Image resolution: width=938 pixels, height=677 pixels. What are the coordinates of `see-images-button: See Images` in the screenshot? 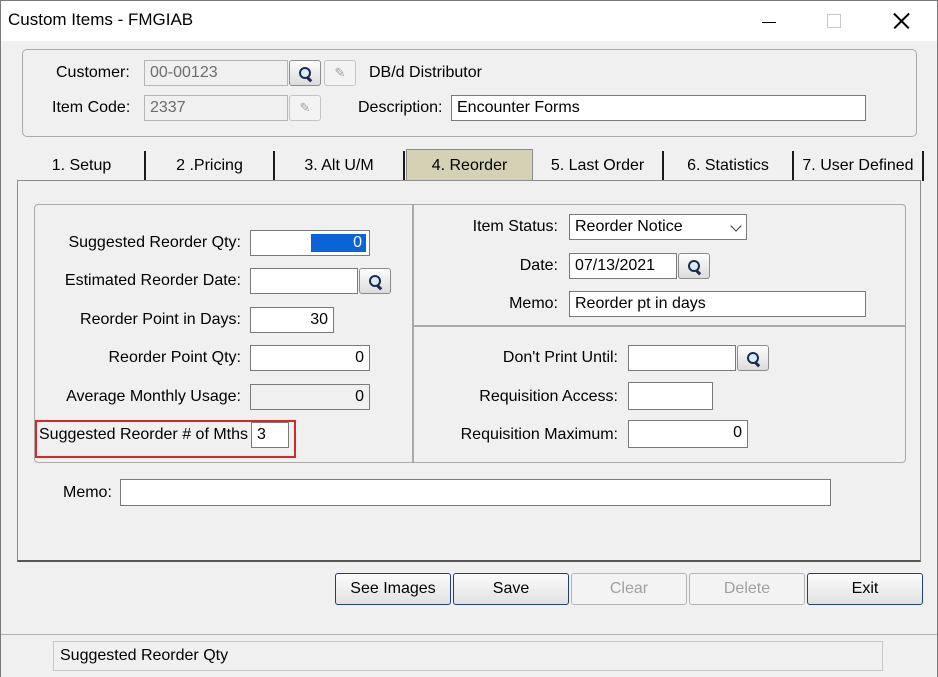 It's located at (393, 589).